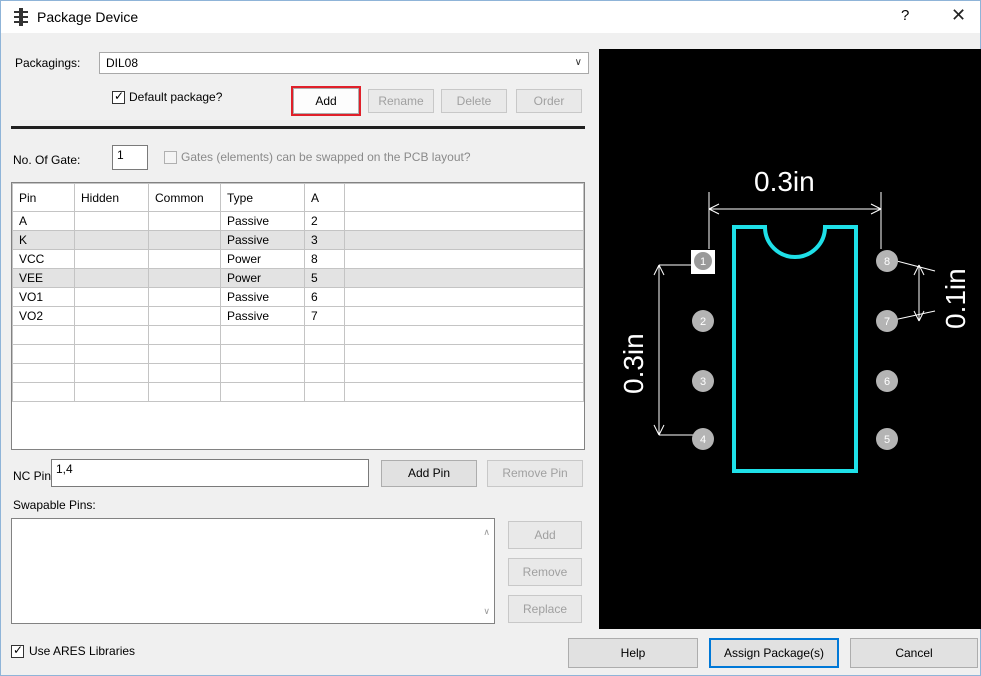 This screenshot has height=676, width=981. I want to click on width-dimension-text: 0.3in, so click(784, 181).